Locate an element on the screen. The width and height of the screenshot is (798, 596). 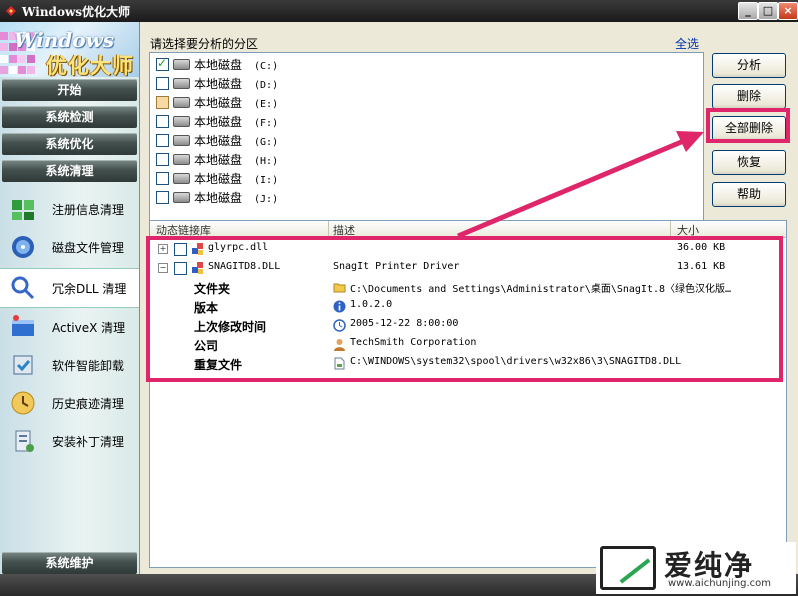
watermark-mark is located at coordinates (628, 568).